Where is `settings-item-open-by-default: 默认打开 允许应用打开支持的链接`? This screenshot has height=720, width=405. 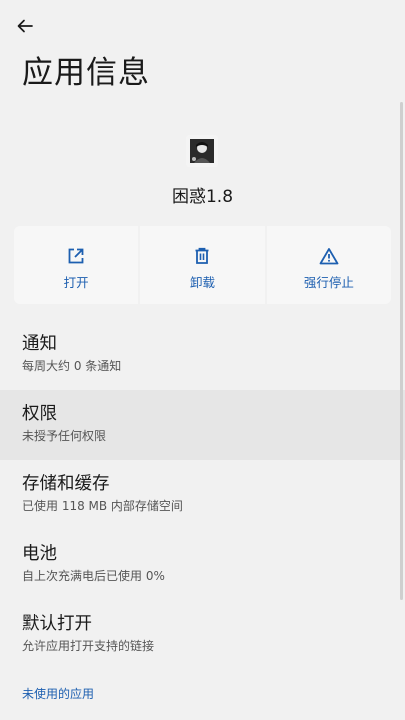 settings-item-open-by-default: 默认打开 允许应用打开支持的链接 is located at coordinates (202, 635).